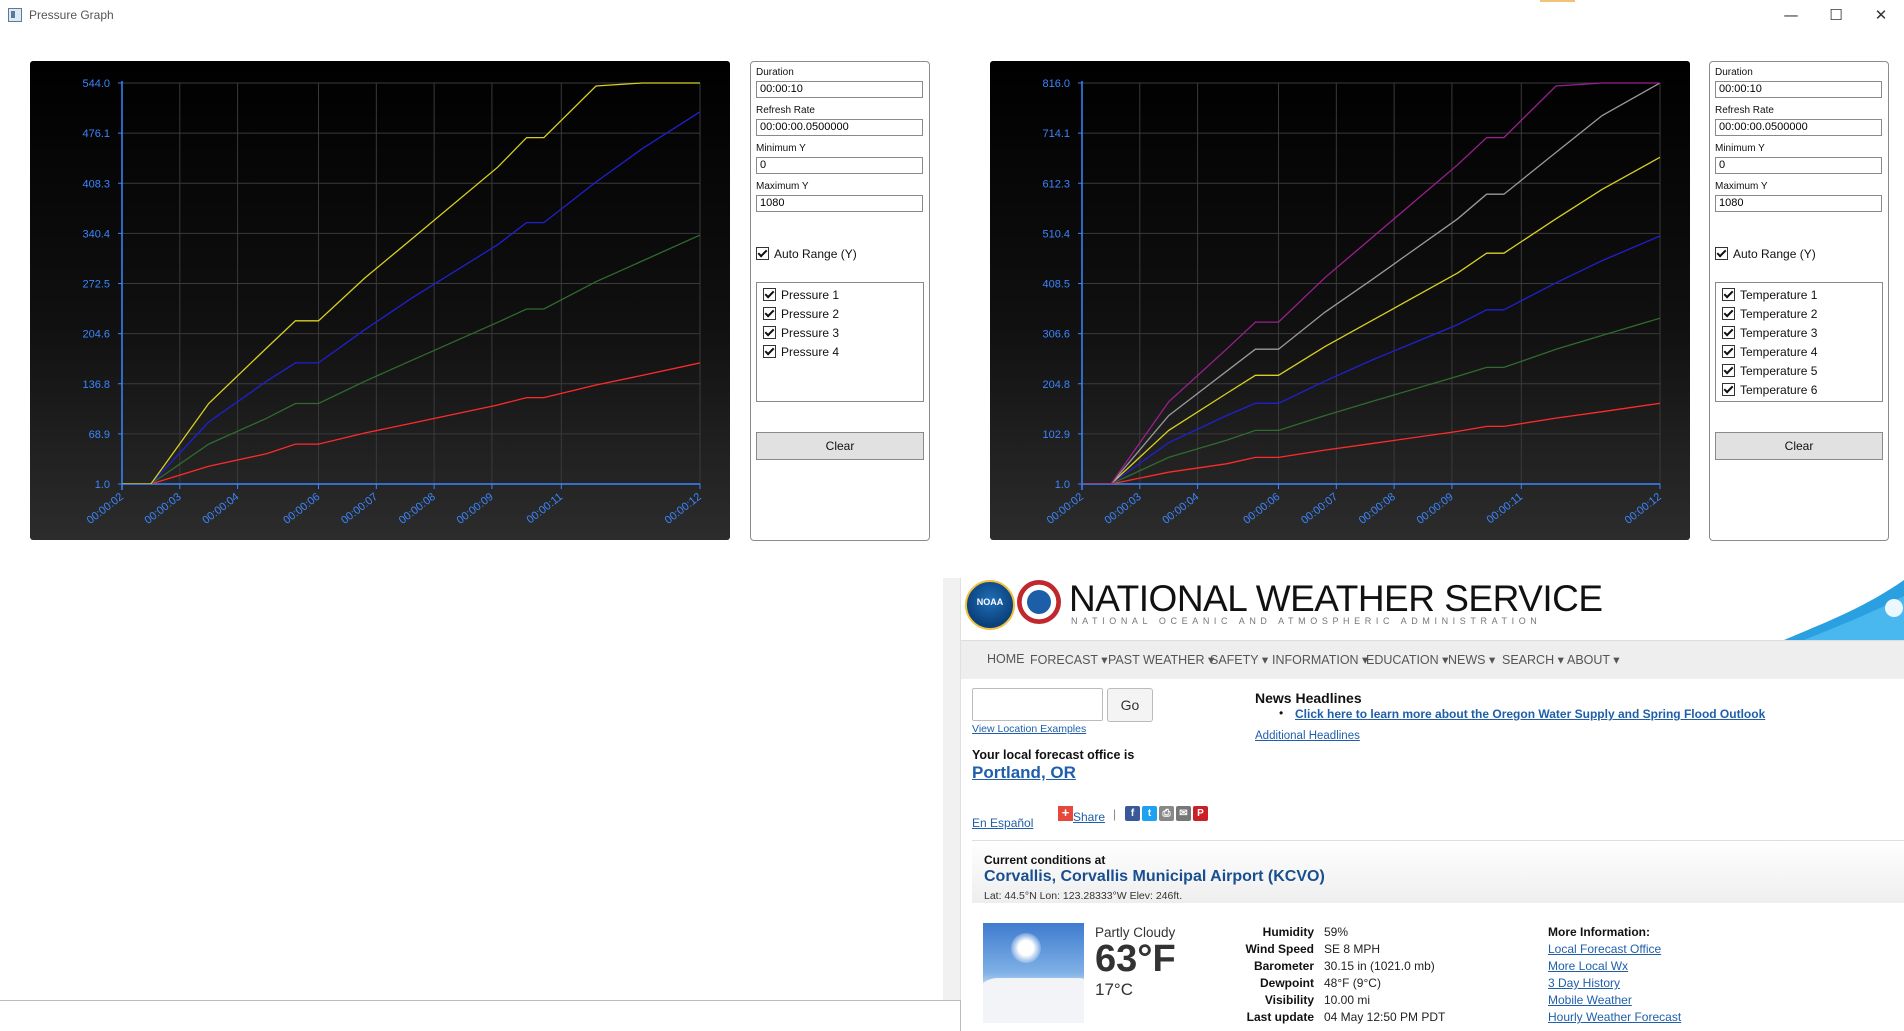  What do you see at coordinates (1769, 371) in the screenshot?
I see `series-checkbox-5: Temperature 5` at bounding box center [1769, 371].